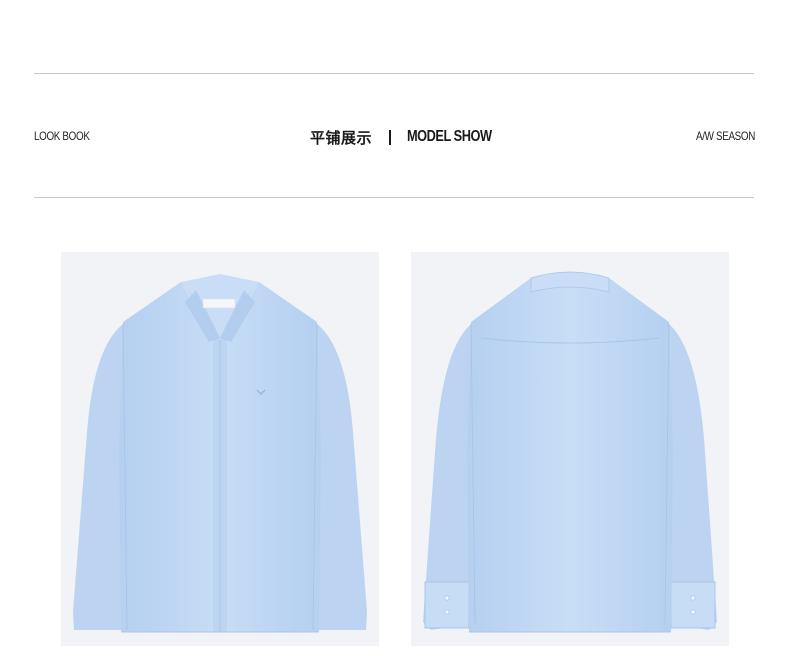  Describe the element at coordinates (341, 137) in the screenshot. I see `section-title-cn: 平铺展示` at that location.